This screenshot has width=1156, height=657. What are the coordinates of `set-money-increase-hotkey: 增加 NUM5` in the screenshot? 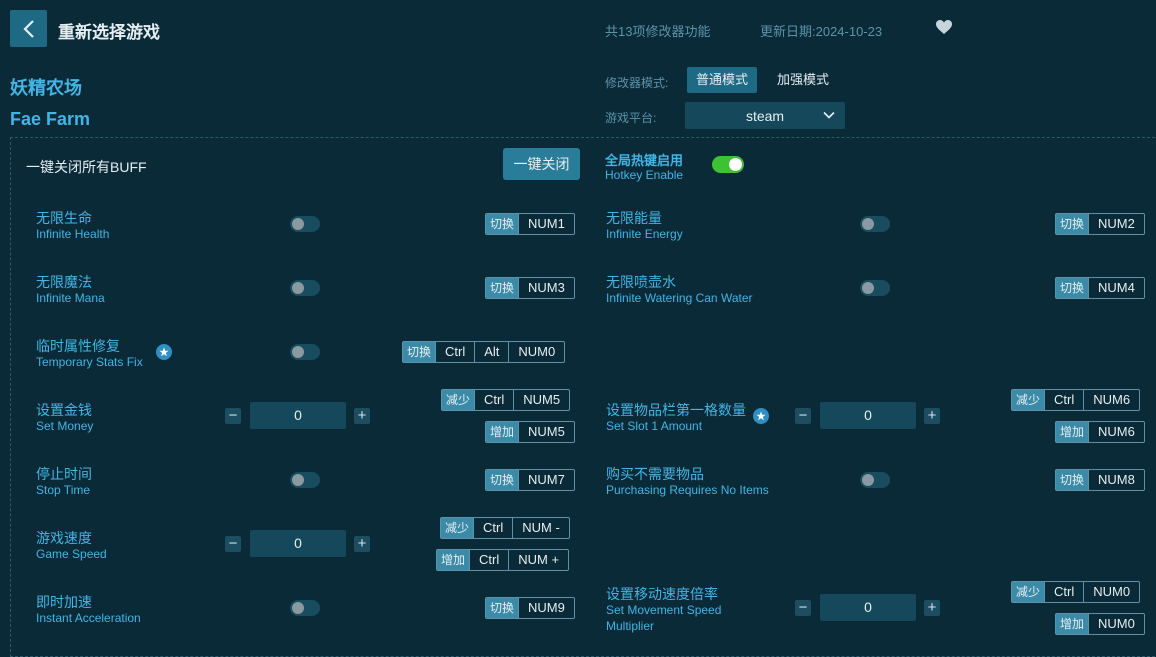 It's located at (530, 432).